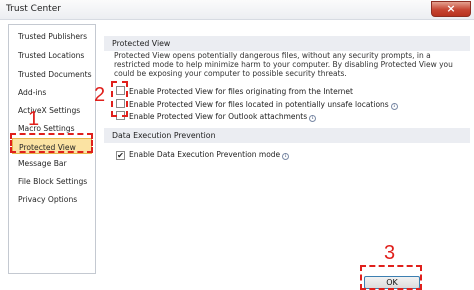  Describe the element at coordinates (32, 92) in the screenshot. I see `sidebar-item-add-ins: Add-ins` at that location.